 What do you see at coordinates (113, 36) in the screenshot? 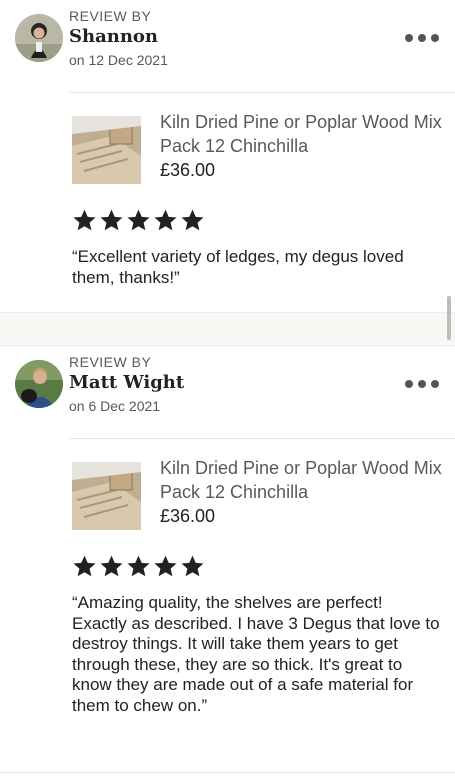
I see `reviewer-name: Shannon` at bounding box center [113, 36].